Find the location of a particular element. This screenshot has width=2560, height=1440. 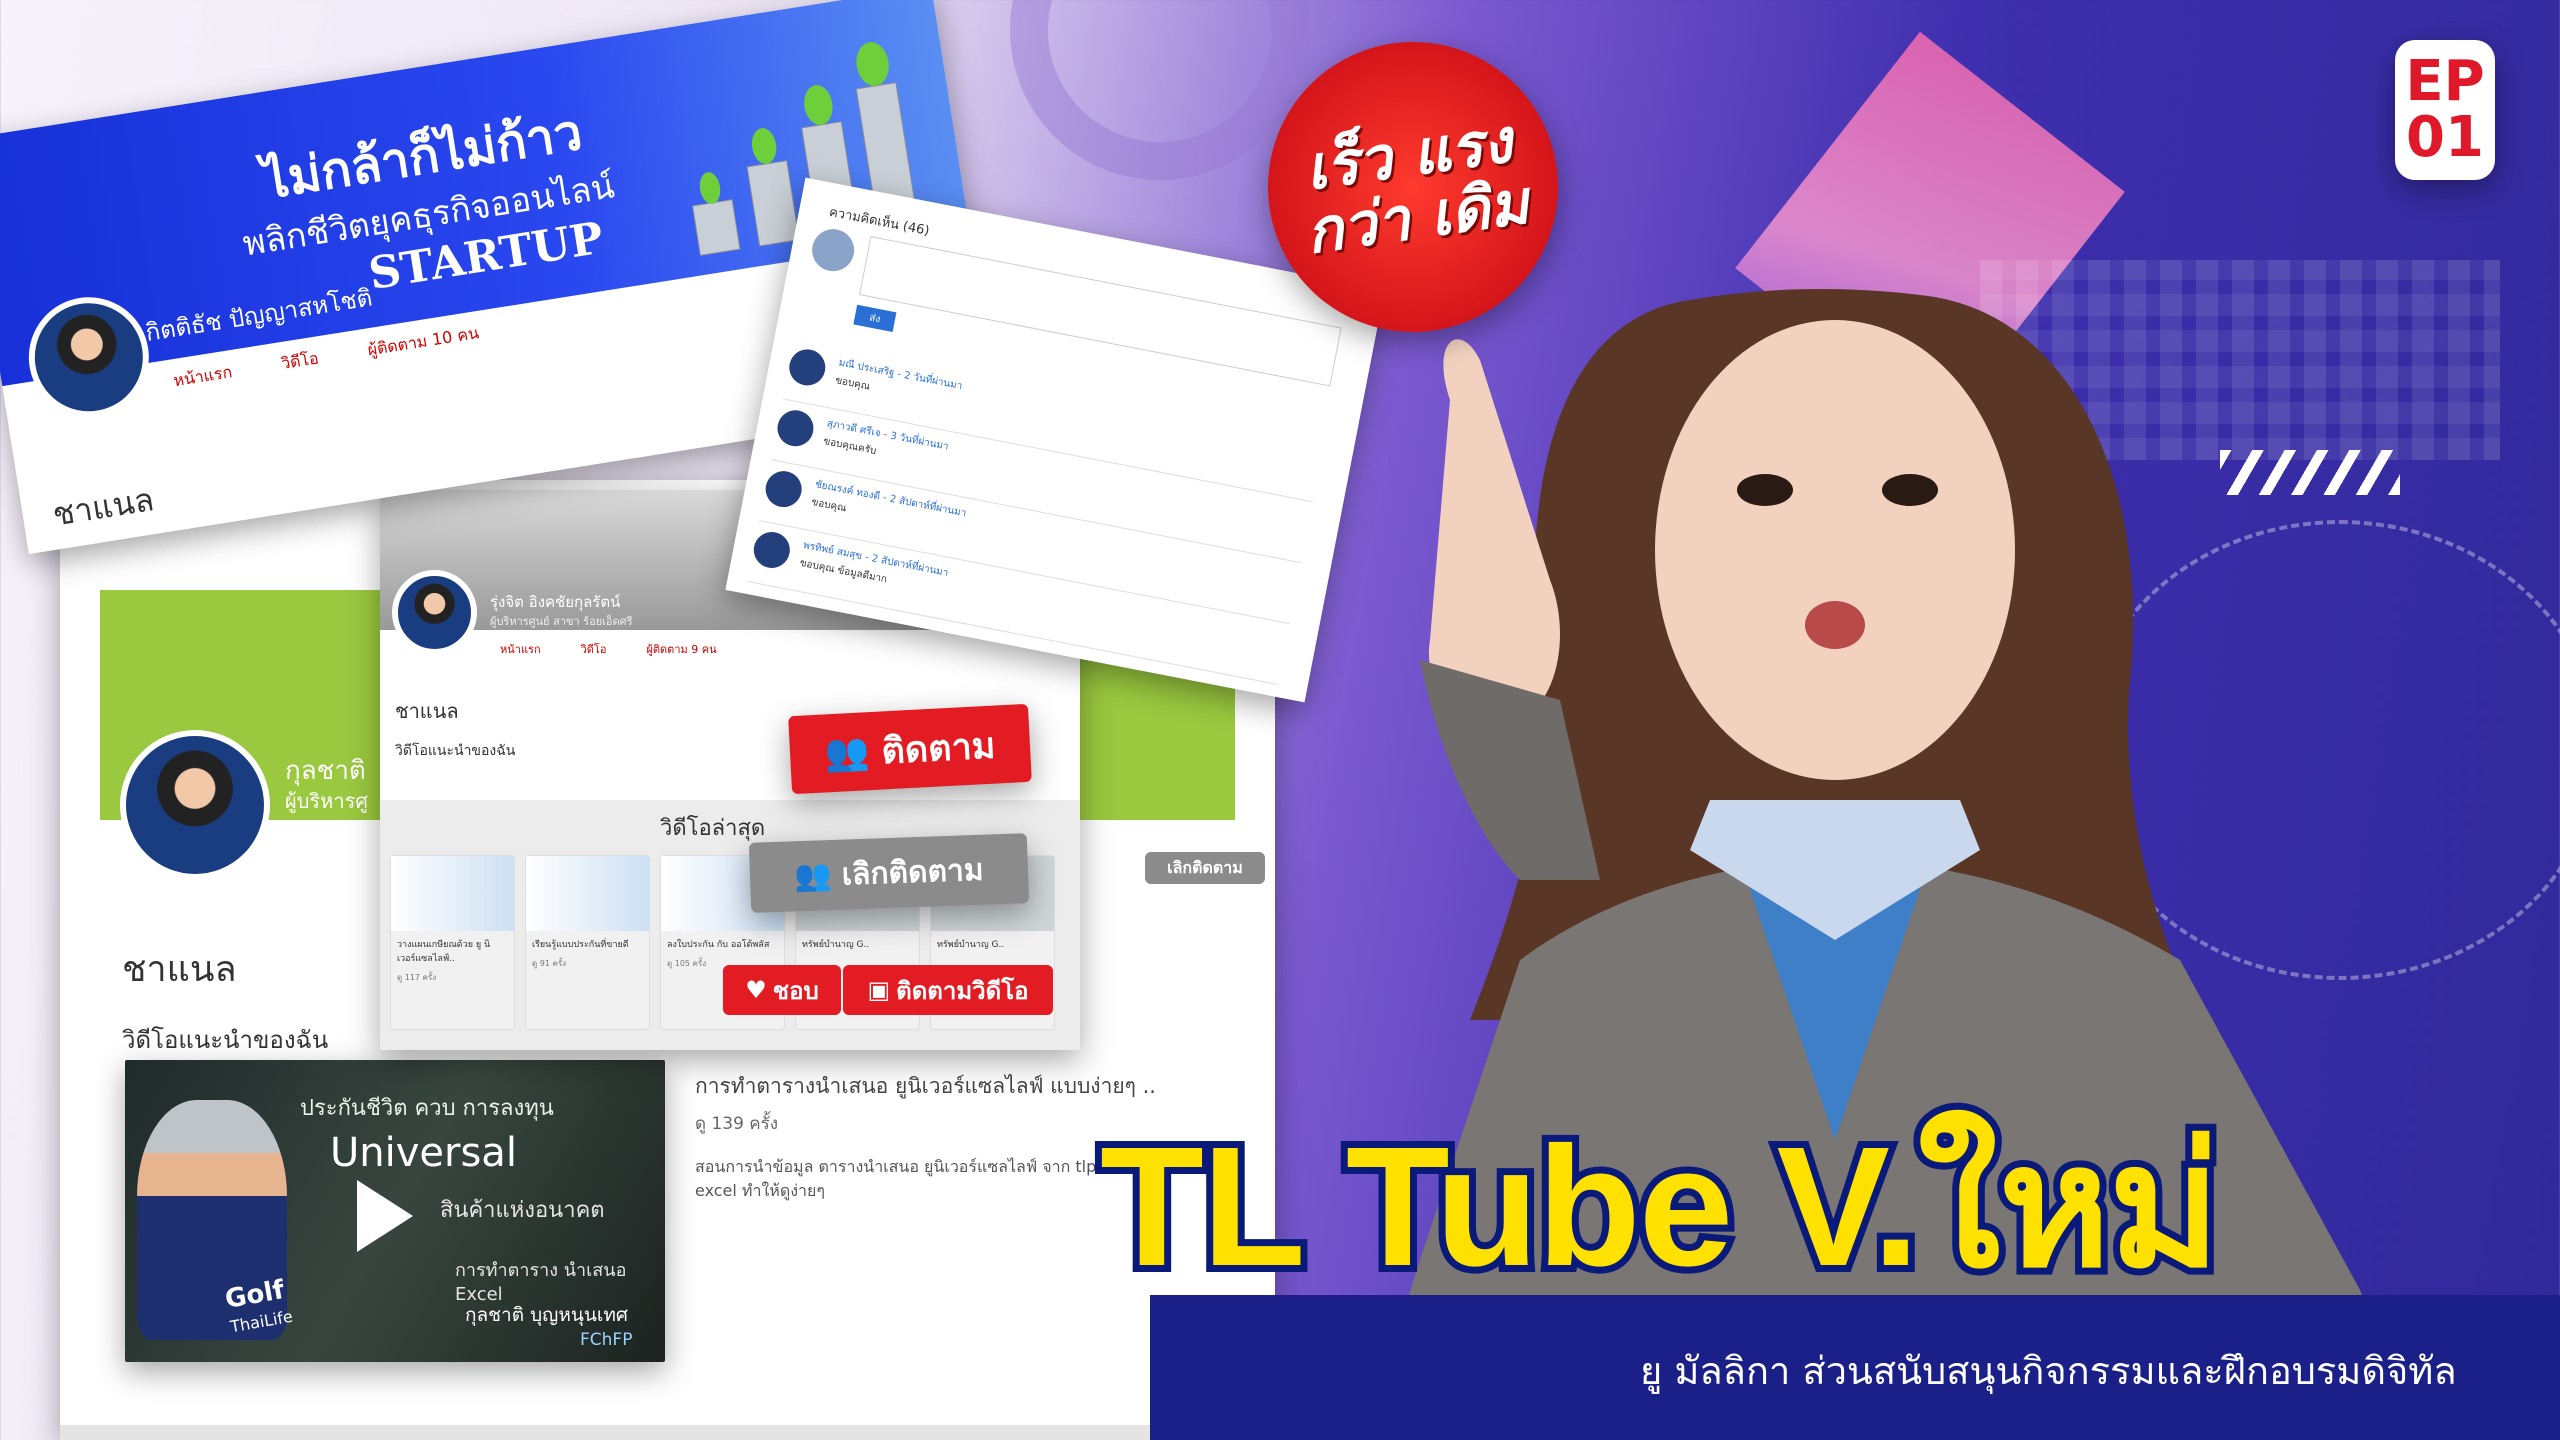

episode-label: EP is located at coordinates (2445, 81).